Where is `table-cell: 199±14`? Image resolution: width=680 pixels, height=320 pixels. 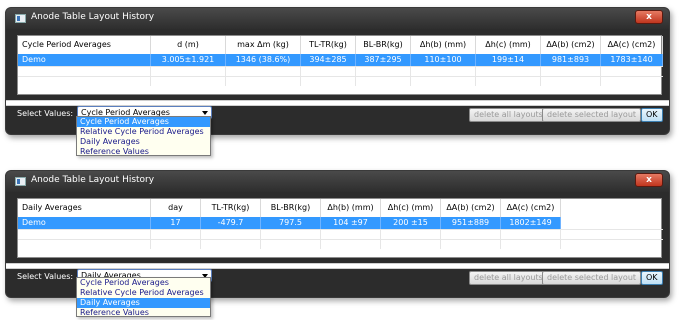 table-cell: 199±14 is located at coordinates (508, 60).